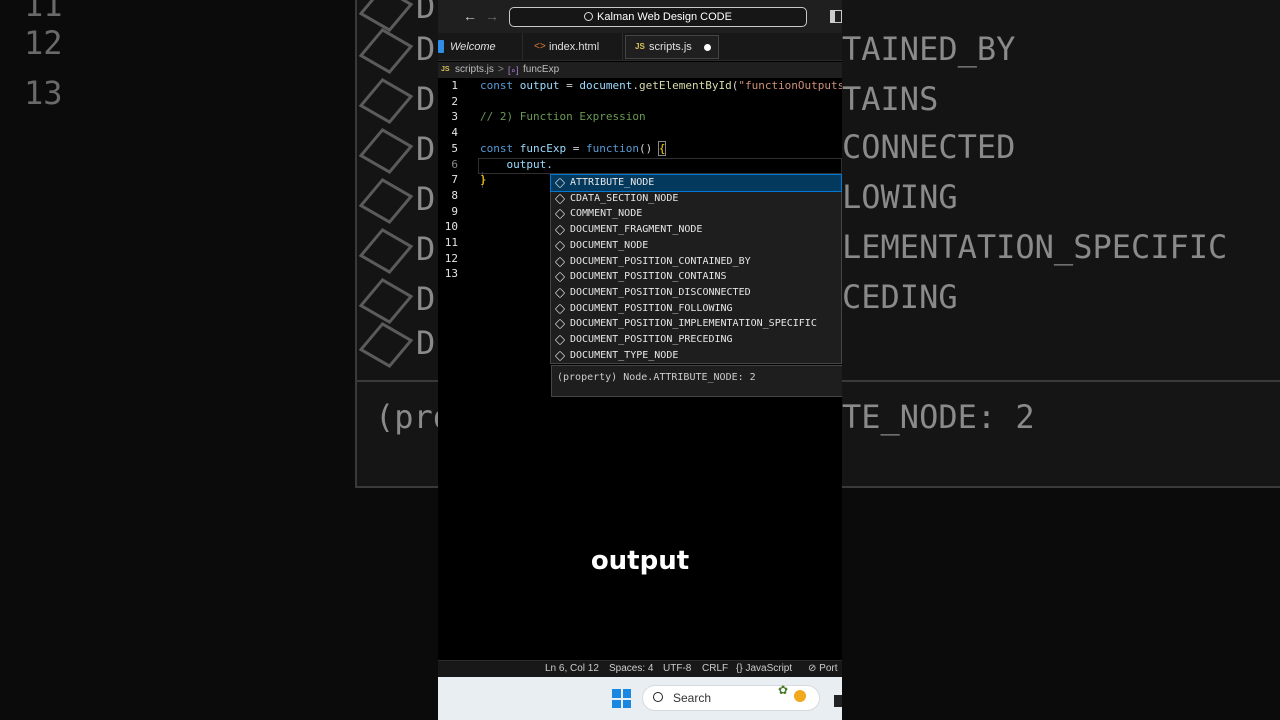  Describe the element at coordinates (696, 214) in the screenshot. I see `suggestion-item: COMMENT_NODE` at that location.